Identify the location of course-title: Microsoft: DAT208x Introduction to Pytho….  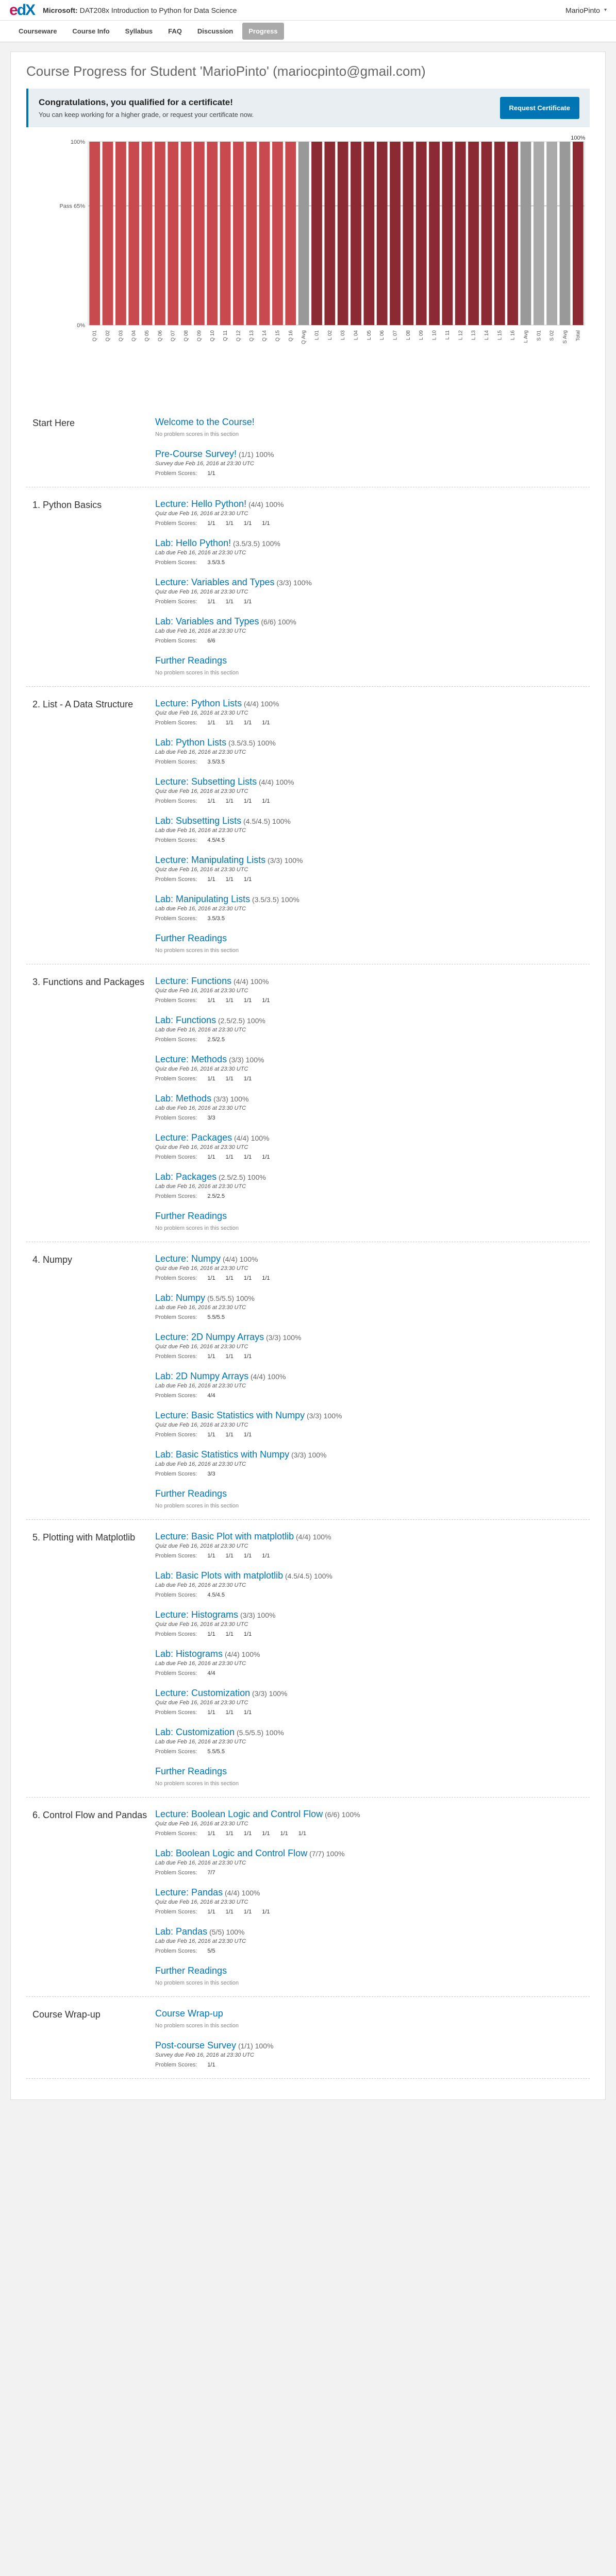
(140, 10).